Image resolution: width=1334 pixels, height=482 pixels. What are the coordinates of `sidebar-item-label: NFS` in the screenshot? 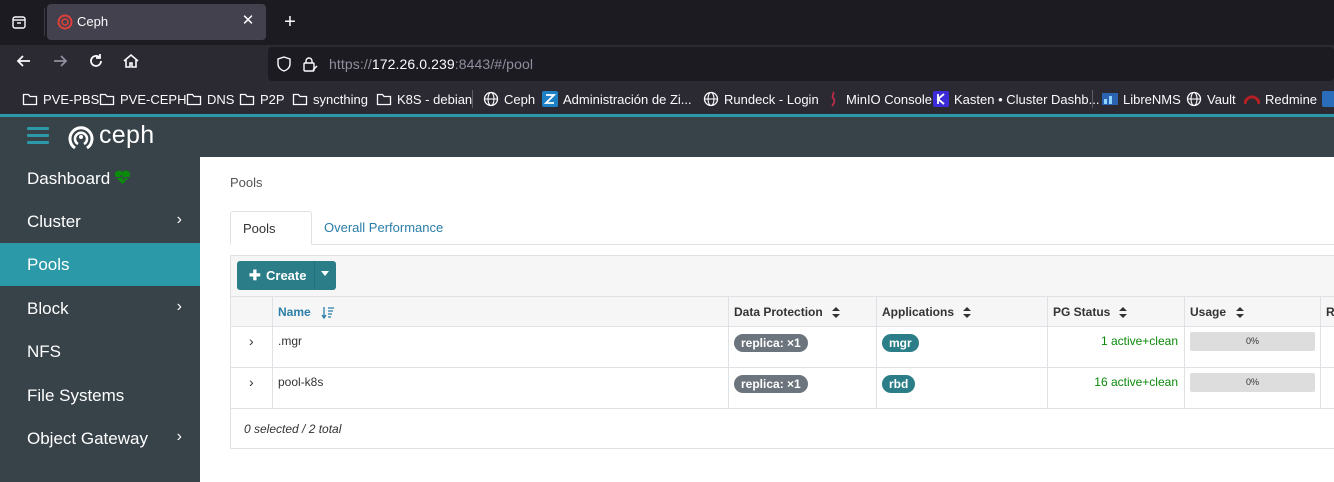 It's located at (44, 351).